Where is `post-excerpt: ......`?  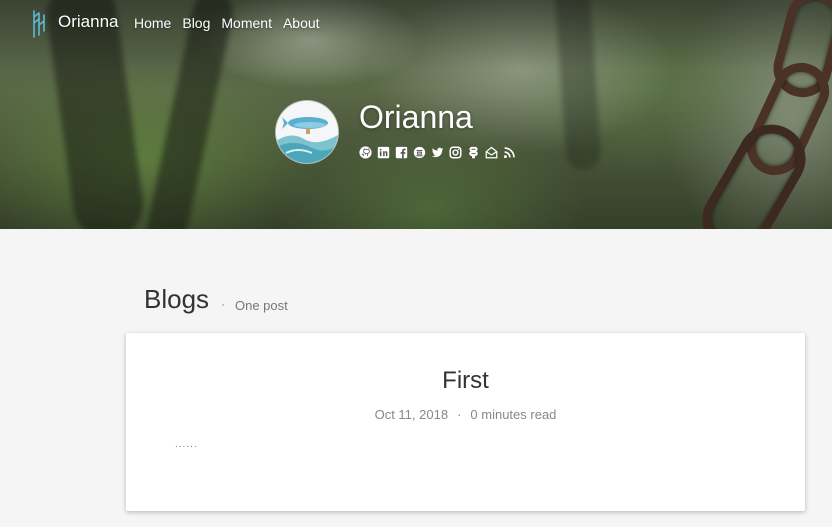 post-excerpt: ...... is located at coordinates (186, 444).